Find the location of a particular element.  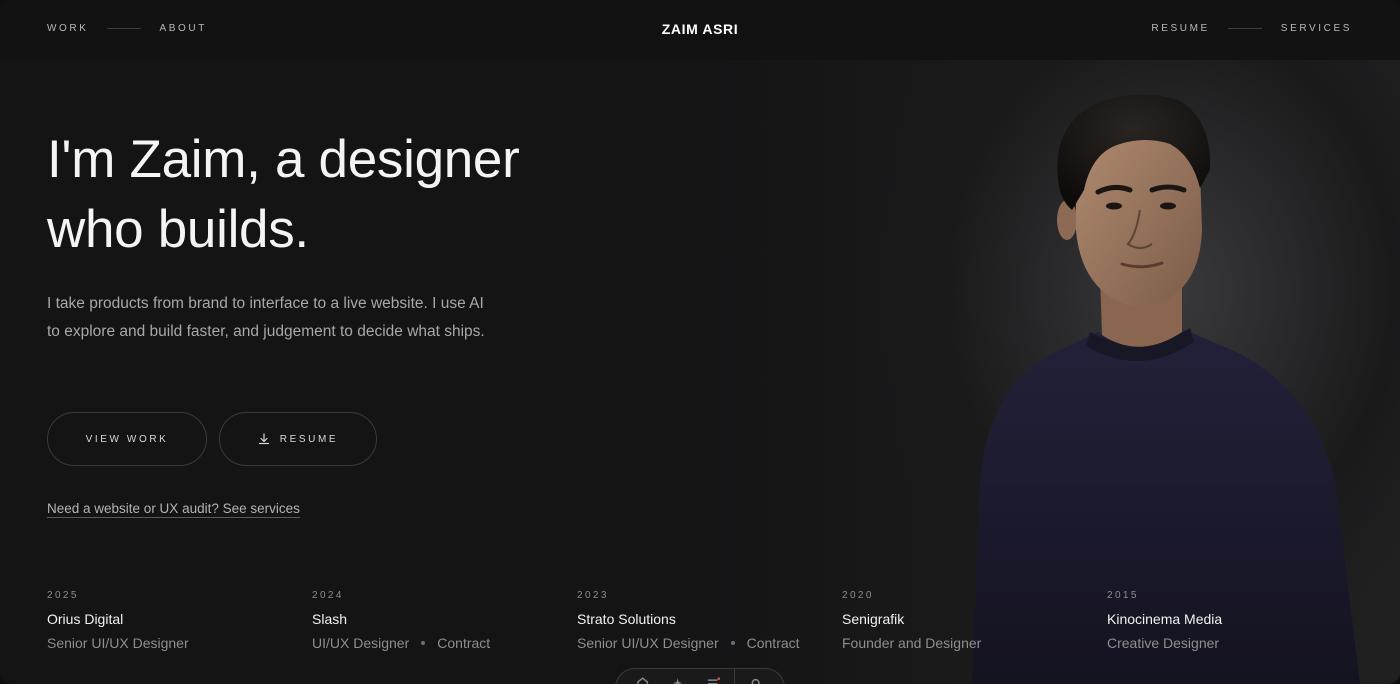

job-title: UI/UX Designer is located at coordinates (361, 643).